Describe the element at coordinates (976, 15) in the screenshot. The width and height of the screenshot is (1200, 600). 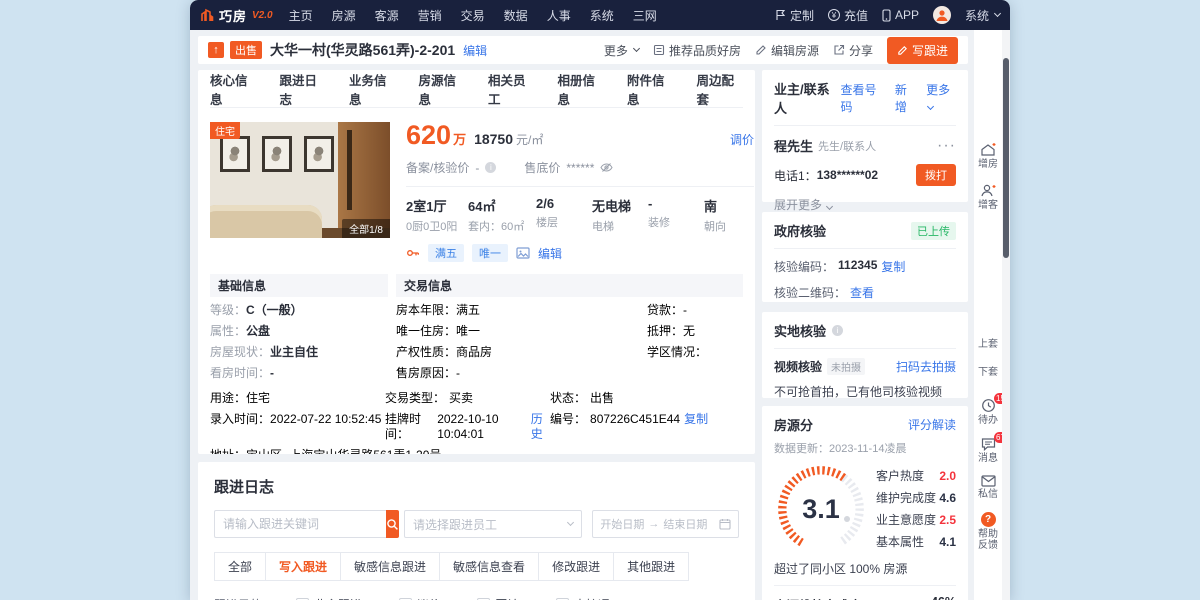
I see `system-label: 系统` at that location.